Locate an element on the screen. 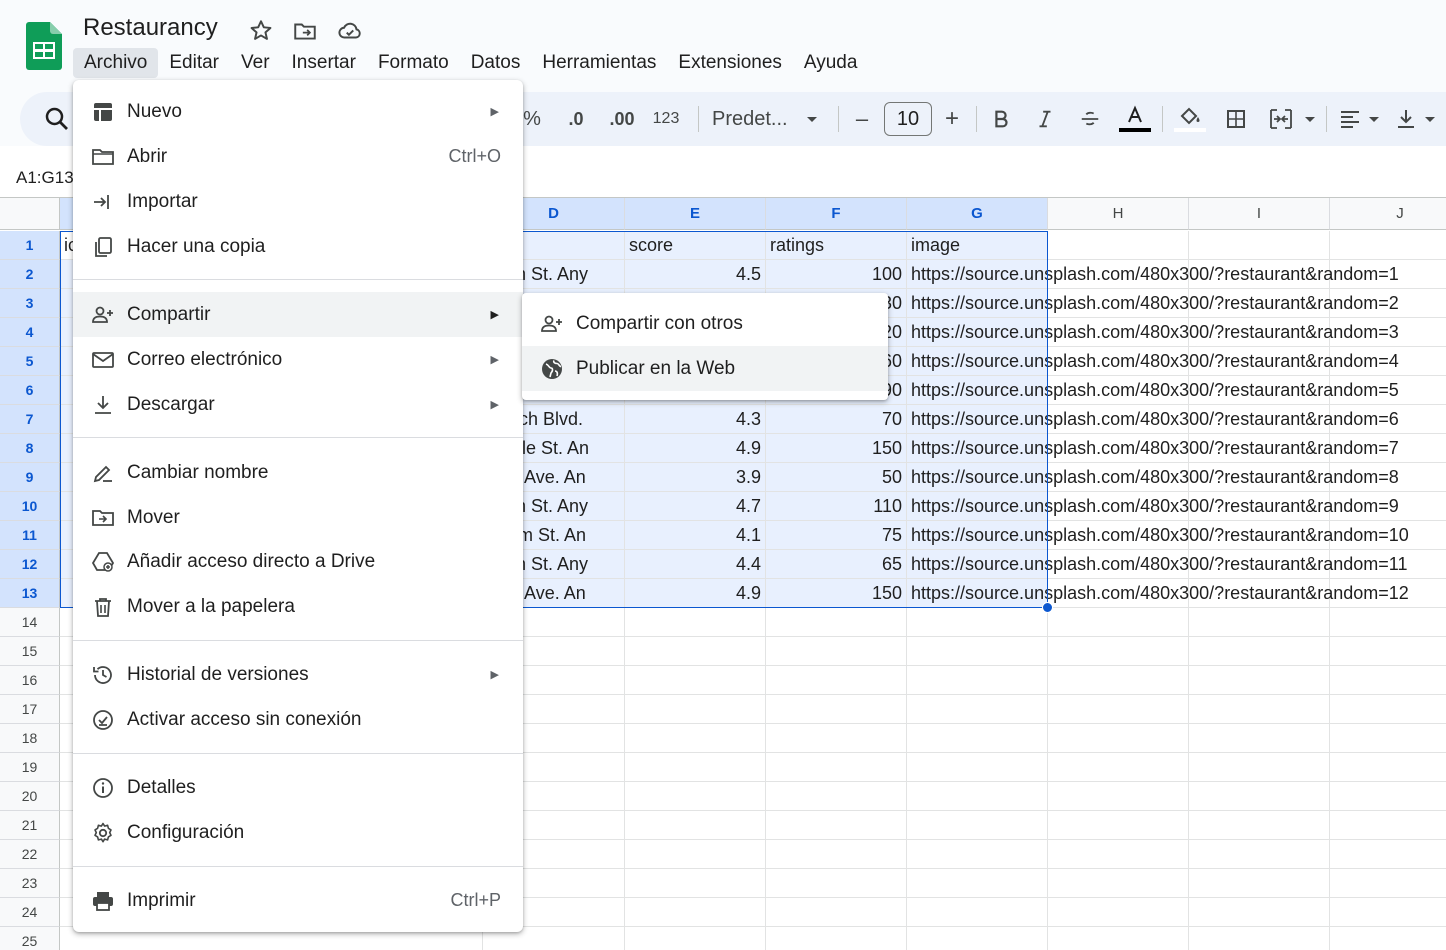 The height and width of the screenshot is (950, 1446). cell-f: 110 is located at coordinates (836, 506).